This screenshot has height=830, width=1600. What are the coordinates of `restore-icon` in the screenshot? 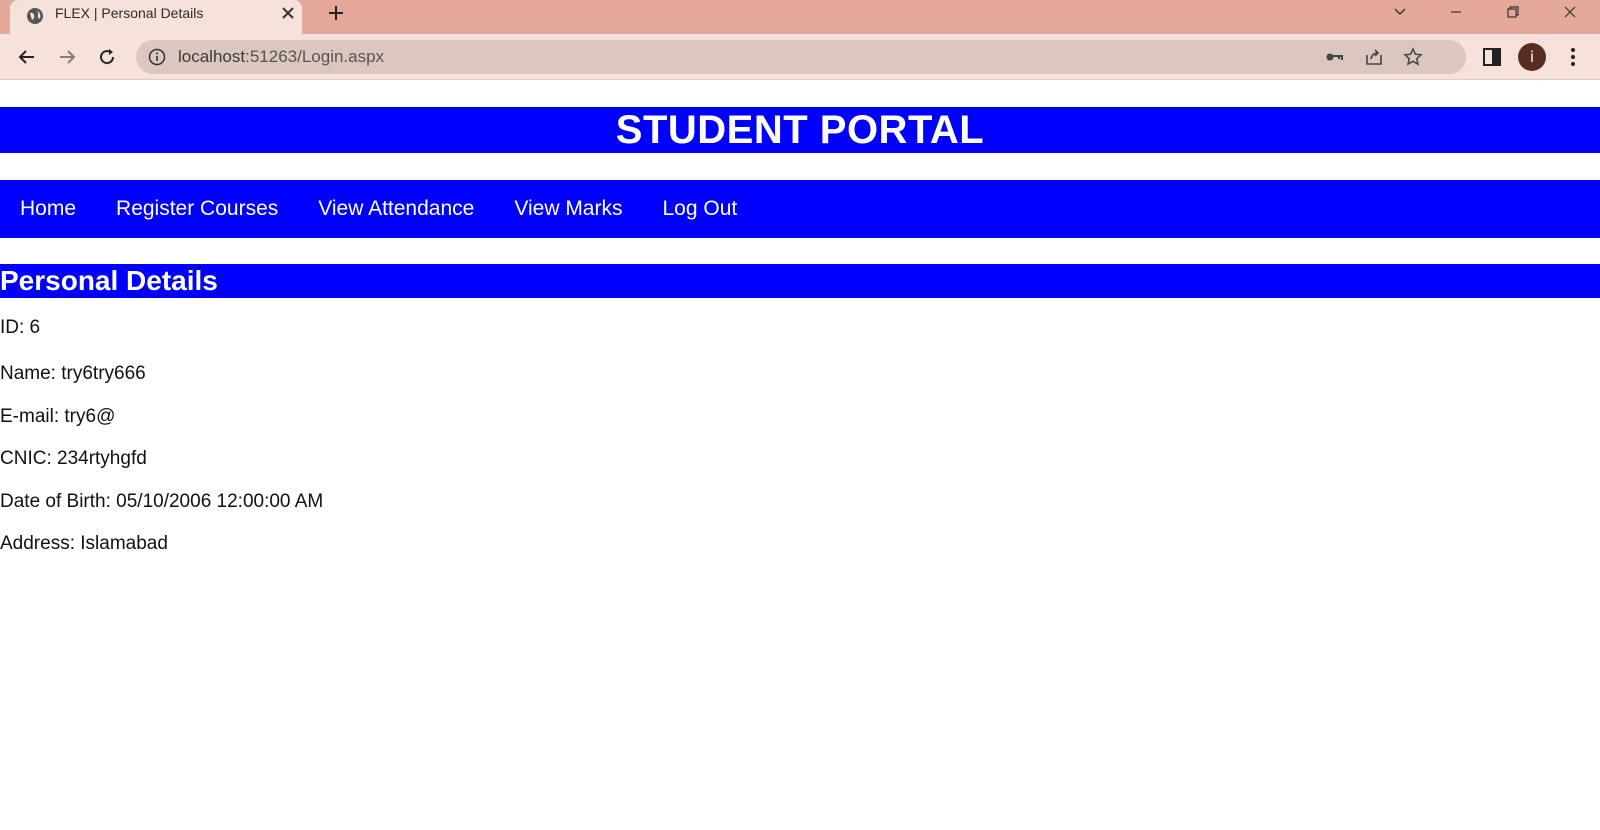 It's located at (1513, 12).